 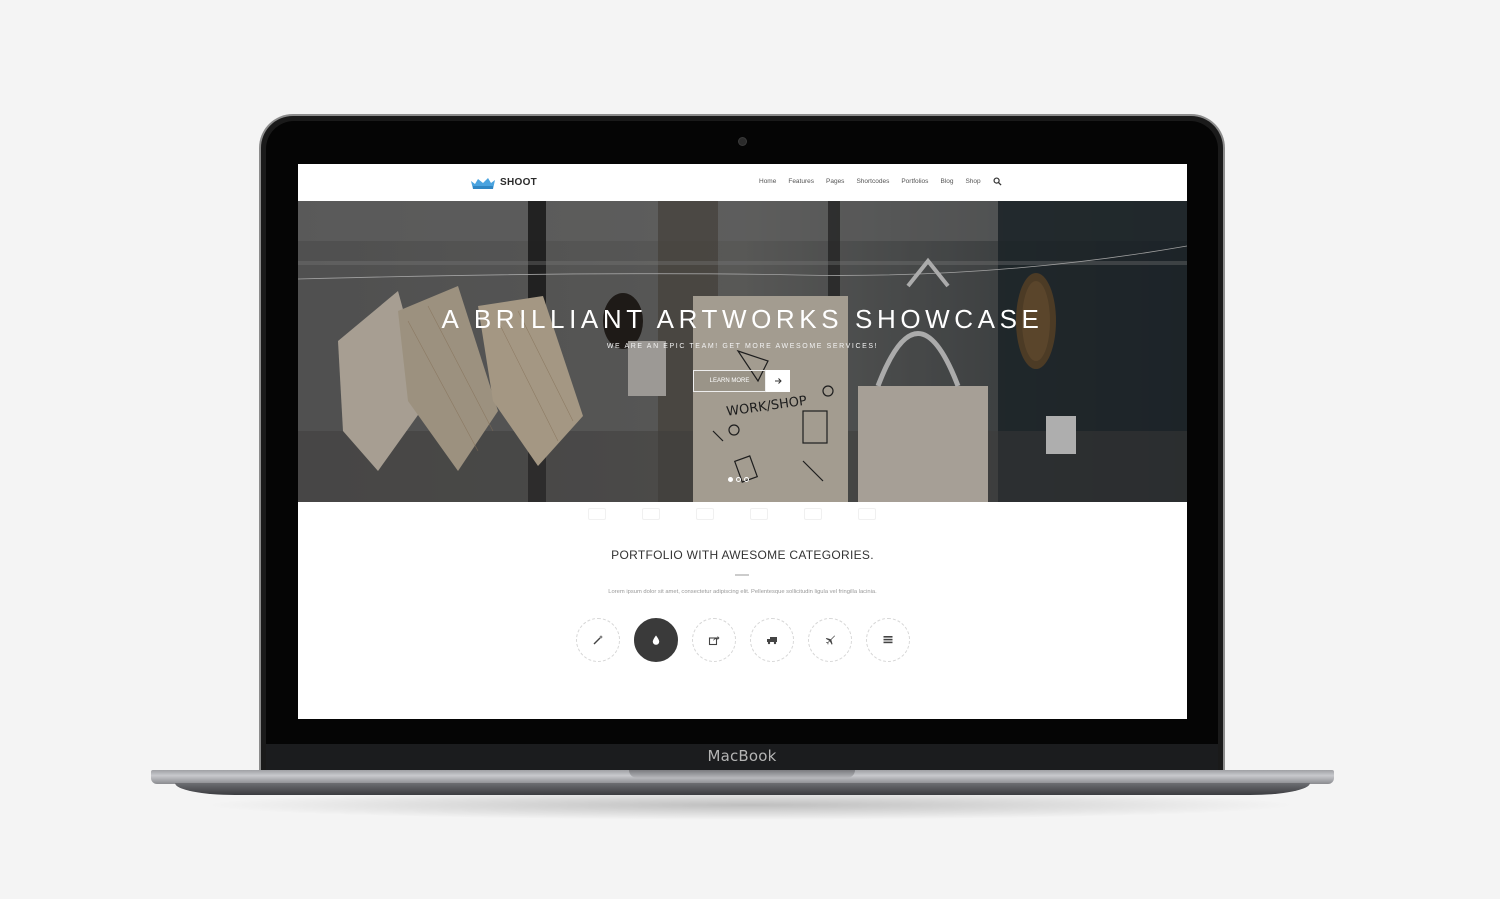 What do you see at coordinates (946, 181) in the screenshot?
I see `nav-blog: Blog` at bounding box center [946, 181].